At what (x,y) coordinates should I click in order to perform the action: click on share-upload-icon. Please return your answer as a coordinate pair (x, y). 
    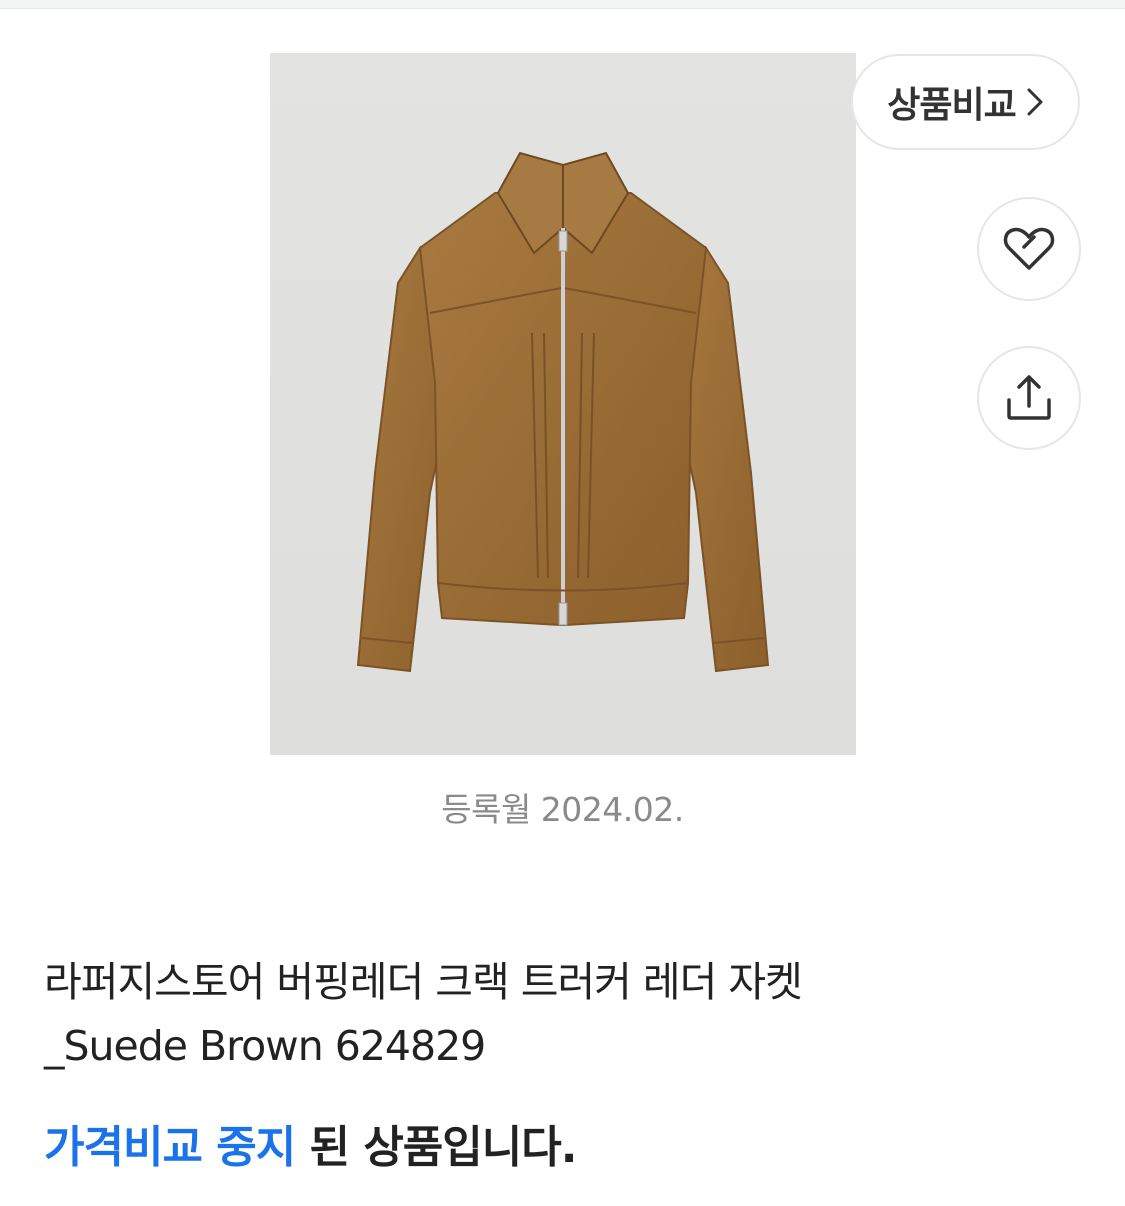
    Looking at the image, I should click on (1029, 397).